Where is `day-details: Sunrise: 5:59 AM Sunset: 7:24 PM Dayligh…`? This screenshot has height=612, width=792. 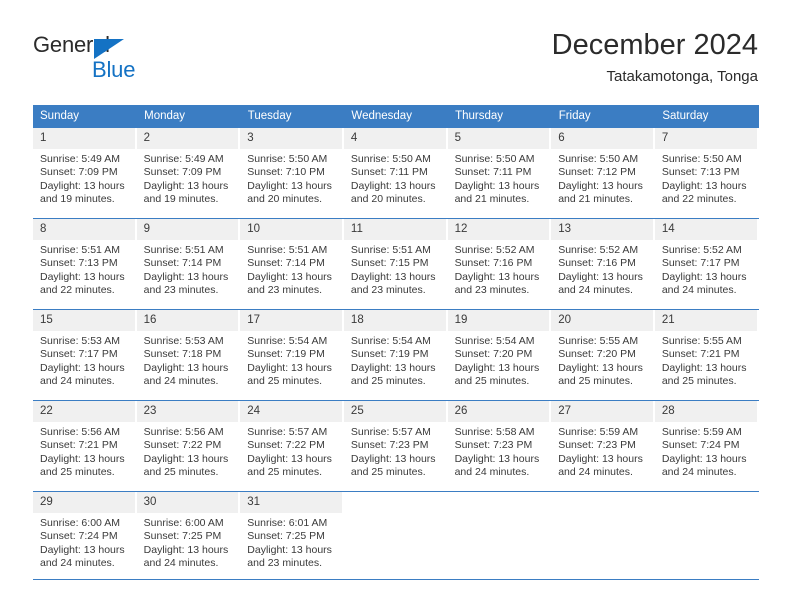
day-details: Sunrise: 5:59 AM Sunset: 7:24 PM Dayligh… is located at coordinates (707, 450).